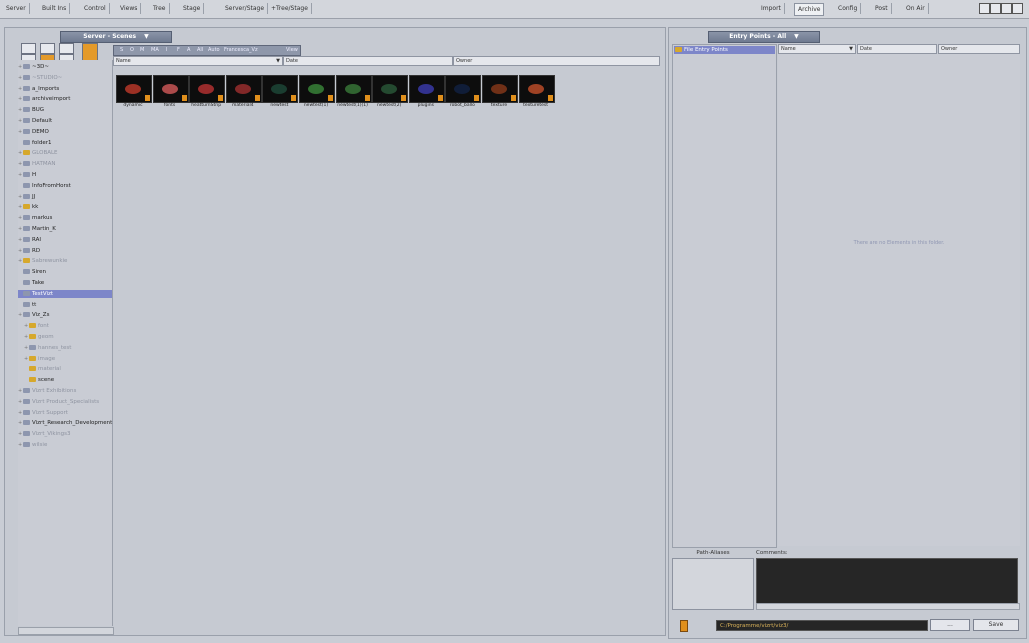 This screenshot has height=643, width=1029. I want to click on column-header-owner: Owner, so click(556, 61).